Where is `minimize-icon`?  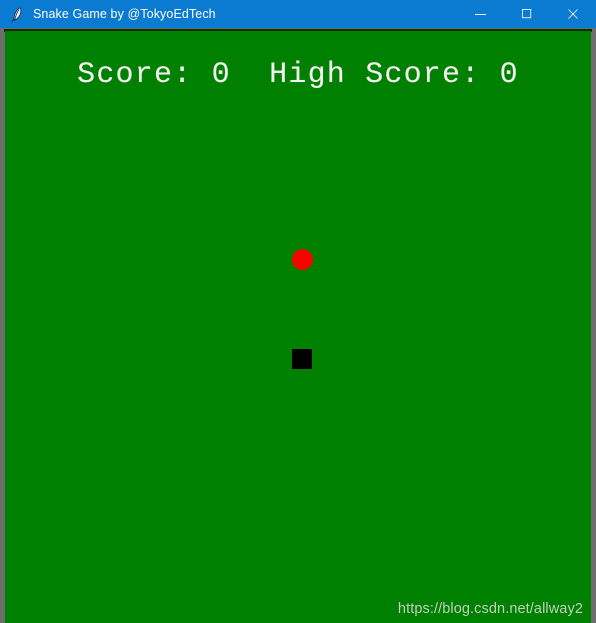
minimize-icon is located at coordinates (480, 14).